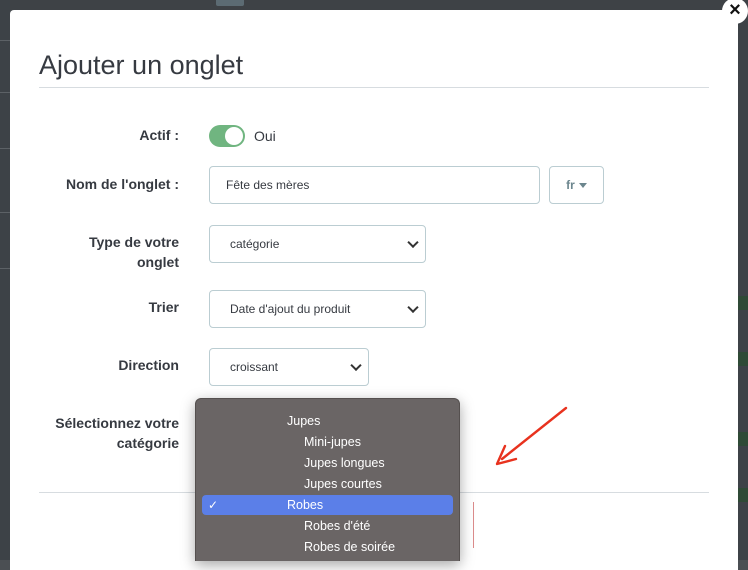  I want to click on tab-name-input: Fête des mères, so click(374, 185).